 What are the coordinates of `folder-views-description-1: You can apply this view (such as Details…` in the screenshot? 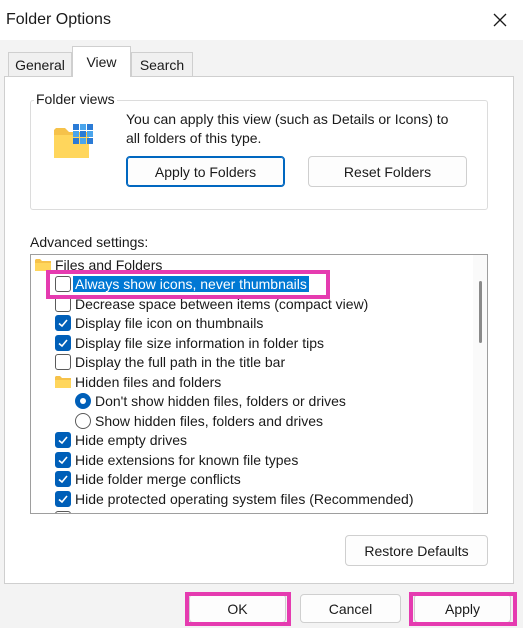 It's located at (287, 119).